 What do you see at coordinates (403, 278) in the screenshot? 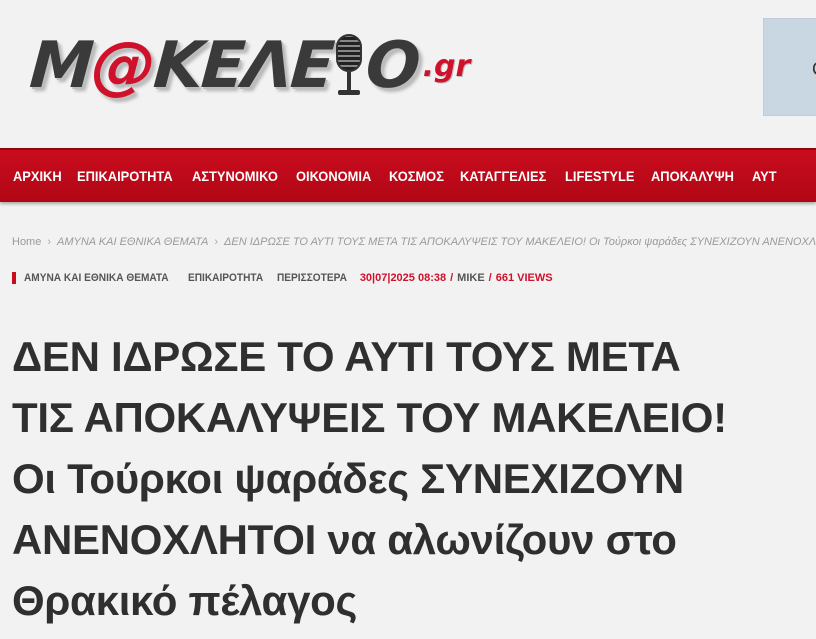
I see `publish-date: 30|07|2025 08:38` at bounding box center [403, 278].